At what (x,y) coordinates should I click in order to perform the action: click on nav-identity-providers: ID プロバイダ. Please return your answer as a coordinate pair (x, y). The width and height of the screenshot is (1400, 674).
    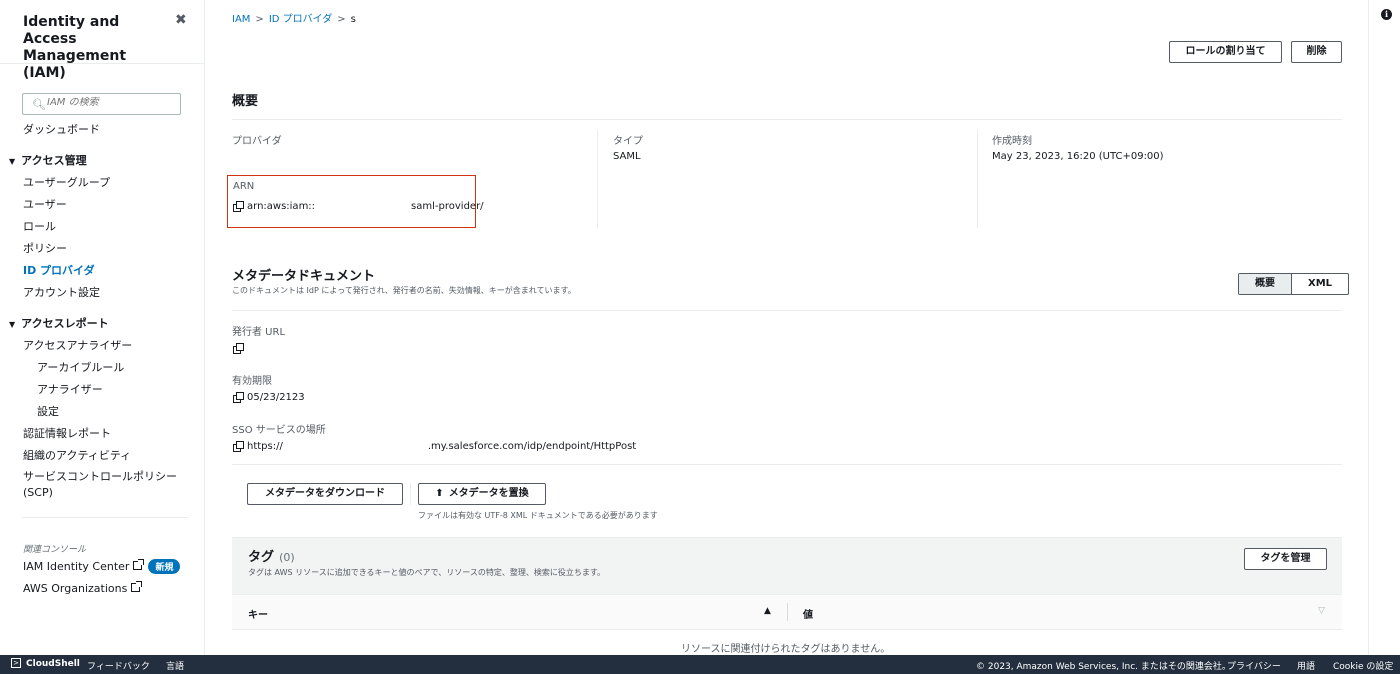
    Looking at the image, I should click on (59, 270).